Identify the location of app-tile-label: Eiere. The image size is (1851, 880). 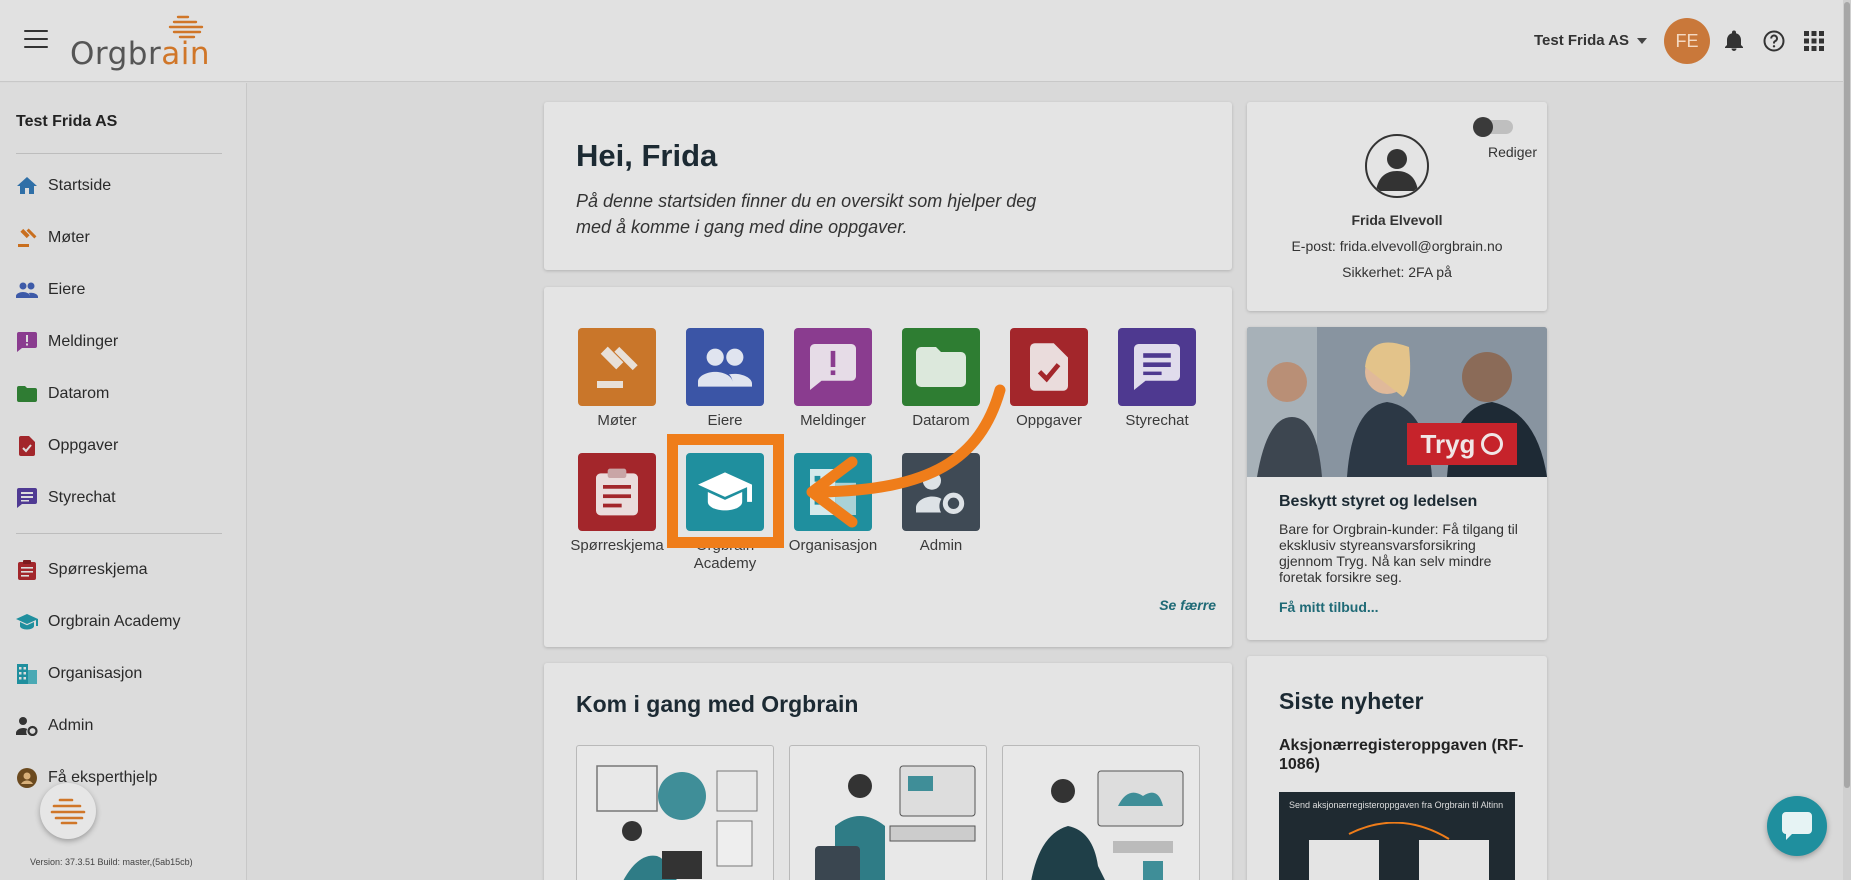
(725, 420).